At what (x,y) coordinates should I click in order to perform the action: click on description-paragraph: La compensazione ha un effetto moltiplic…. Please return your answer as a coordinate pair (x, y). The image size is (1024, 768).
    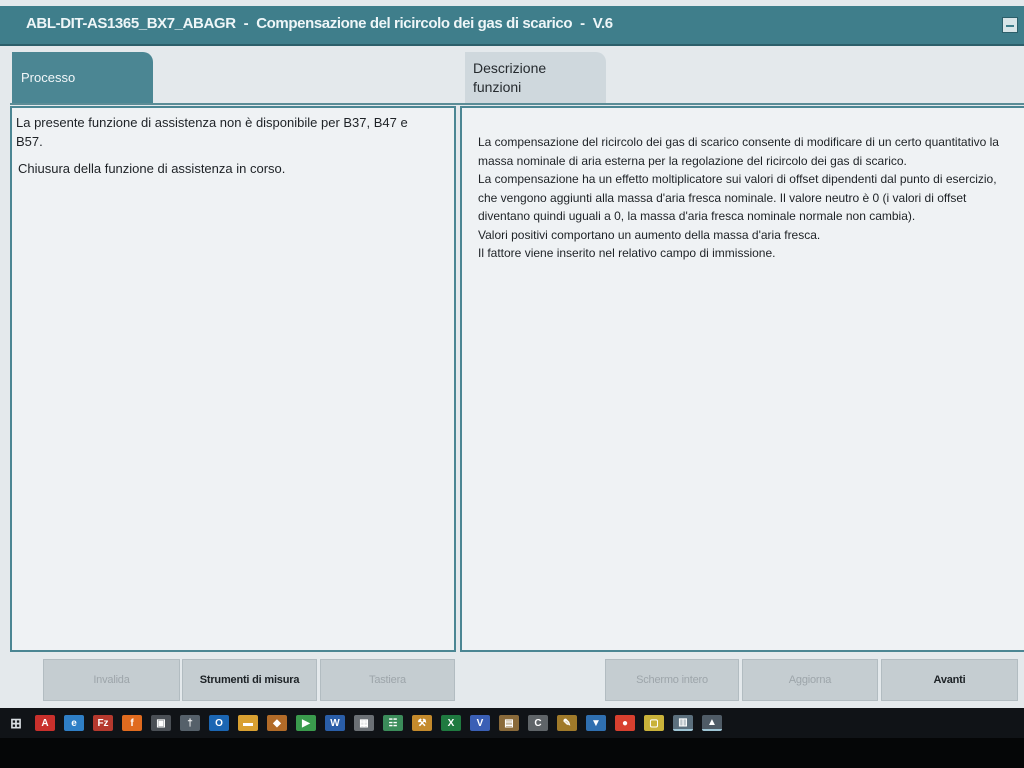
    Looking at the image, I should click on (737, 197).